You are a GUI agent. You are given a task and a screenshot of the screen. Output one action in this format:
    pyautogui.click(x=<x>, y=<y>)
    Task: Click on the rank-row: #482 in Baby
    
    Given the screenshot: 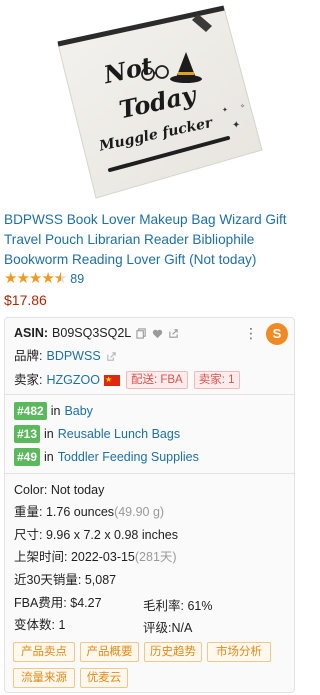 What is the action you would take?
    pyautogui.click(x=53, y=411)
    